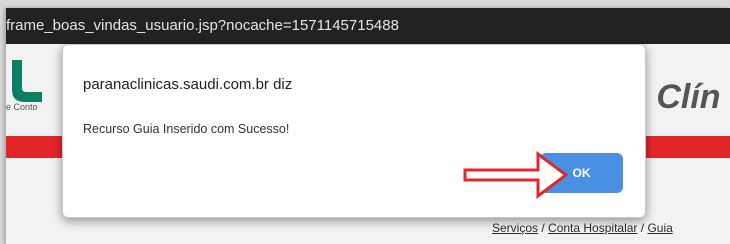  I want to click on breadcrumb-link-guia: Guia, so click(659, 228).